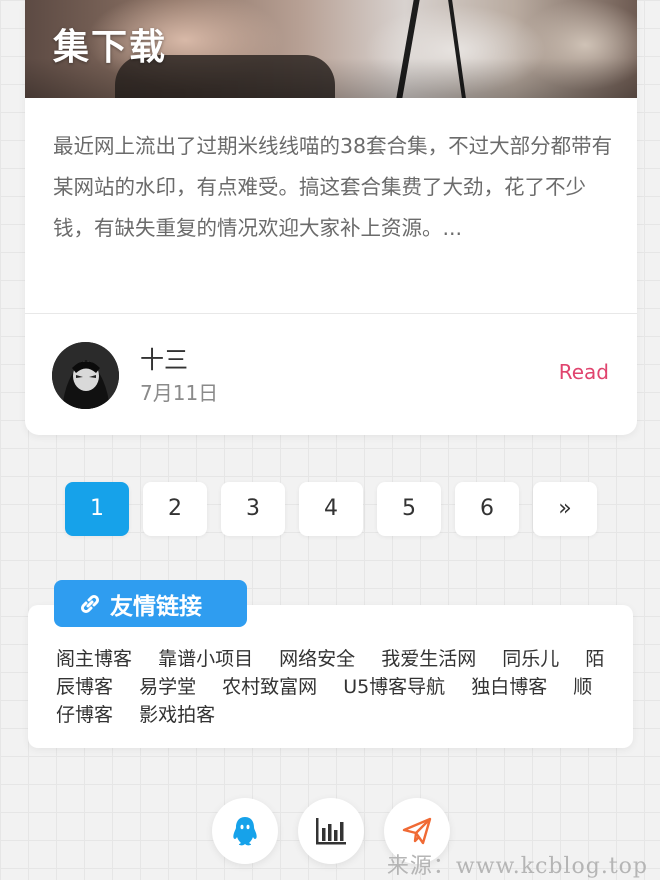 Image resolution: width=660 pixels, height=880 pixels. I want to click on page-button-5: 5, so click(409, 509).